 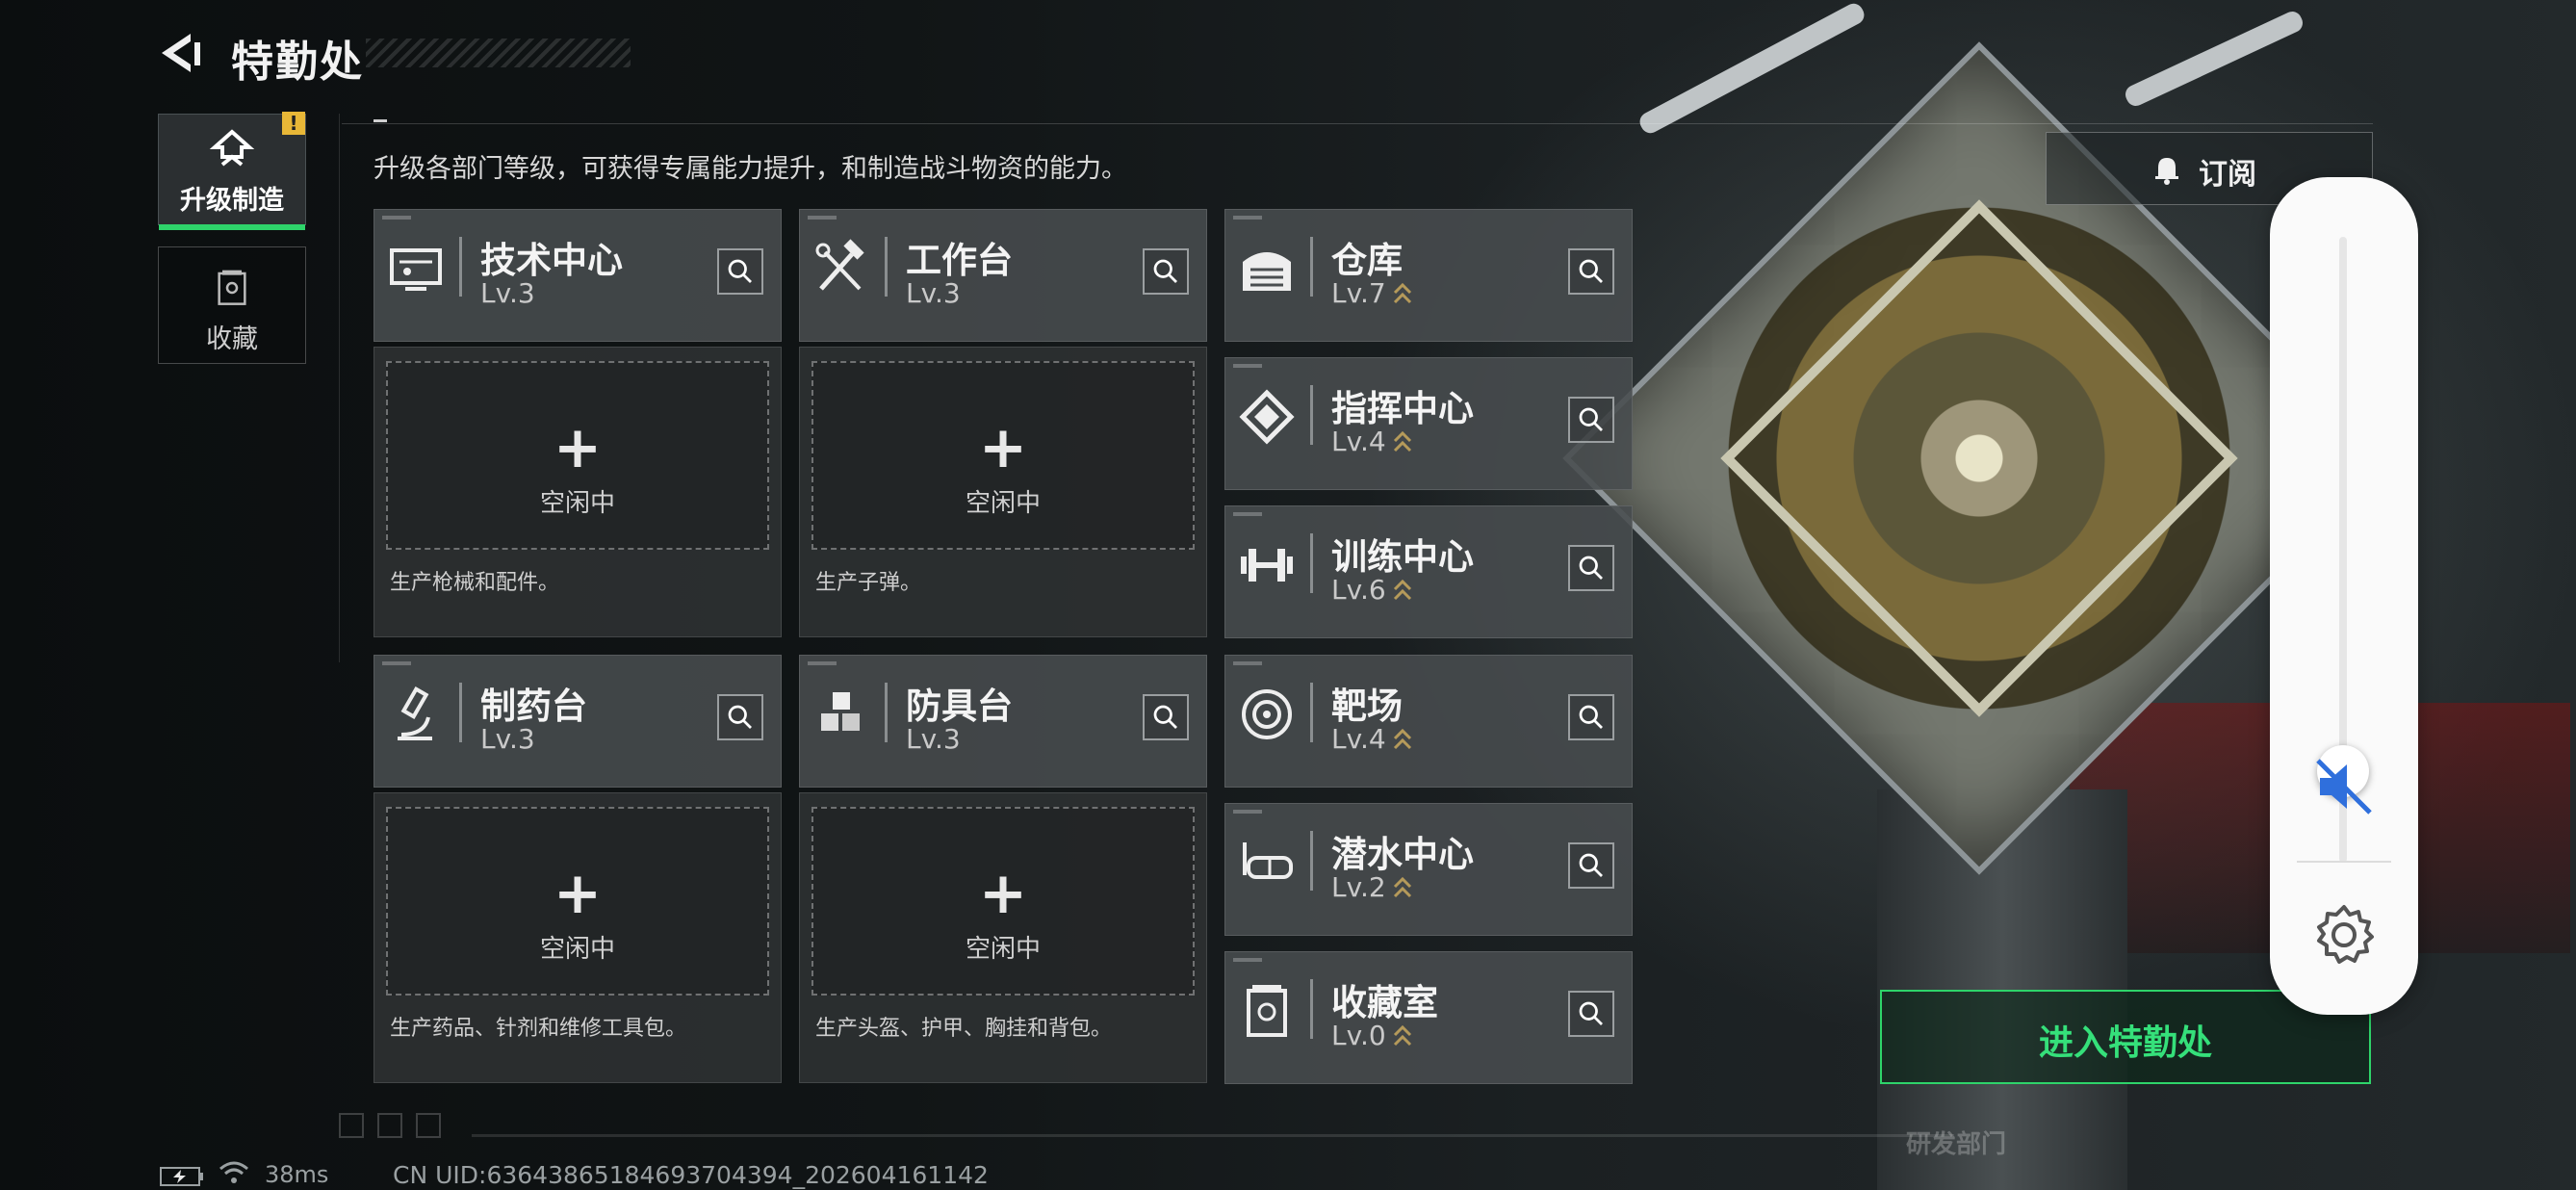 I want to click on production-slot-workbench: + 空闲中 生产子弹。, so click(x=1003, y=492).